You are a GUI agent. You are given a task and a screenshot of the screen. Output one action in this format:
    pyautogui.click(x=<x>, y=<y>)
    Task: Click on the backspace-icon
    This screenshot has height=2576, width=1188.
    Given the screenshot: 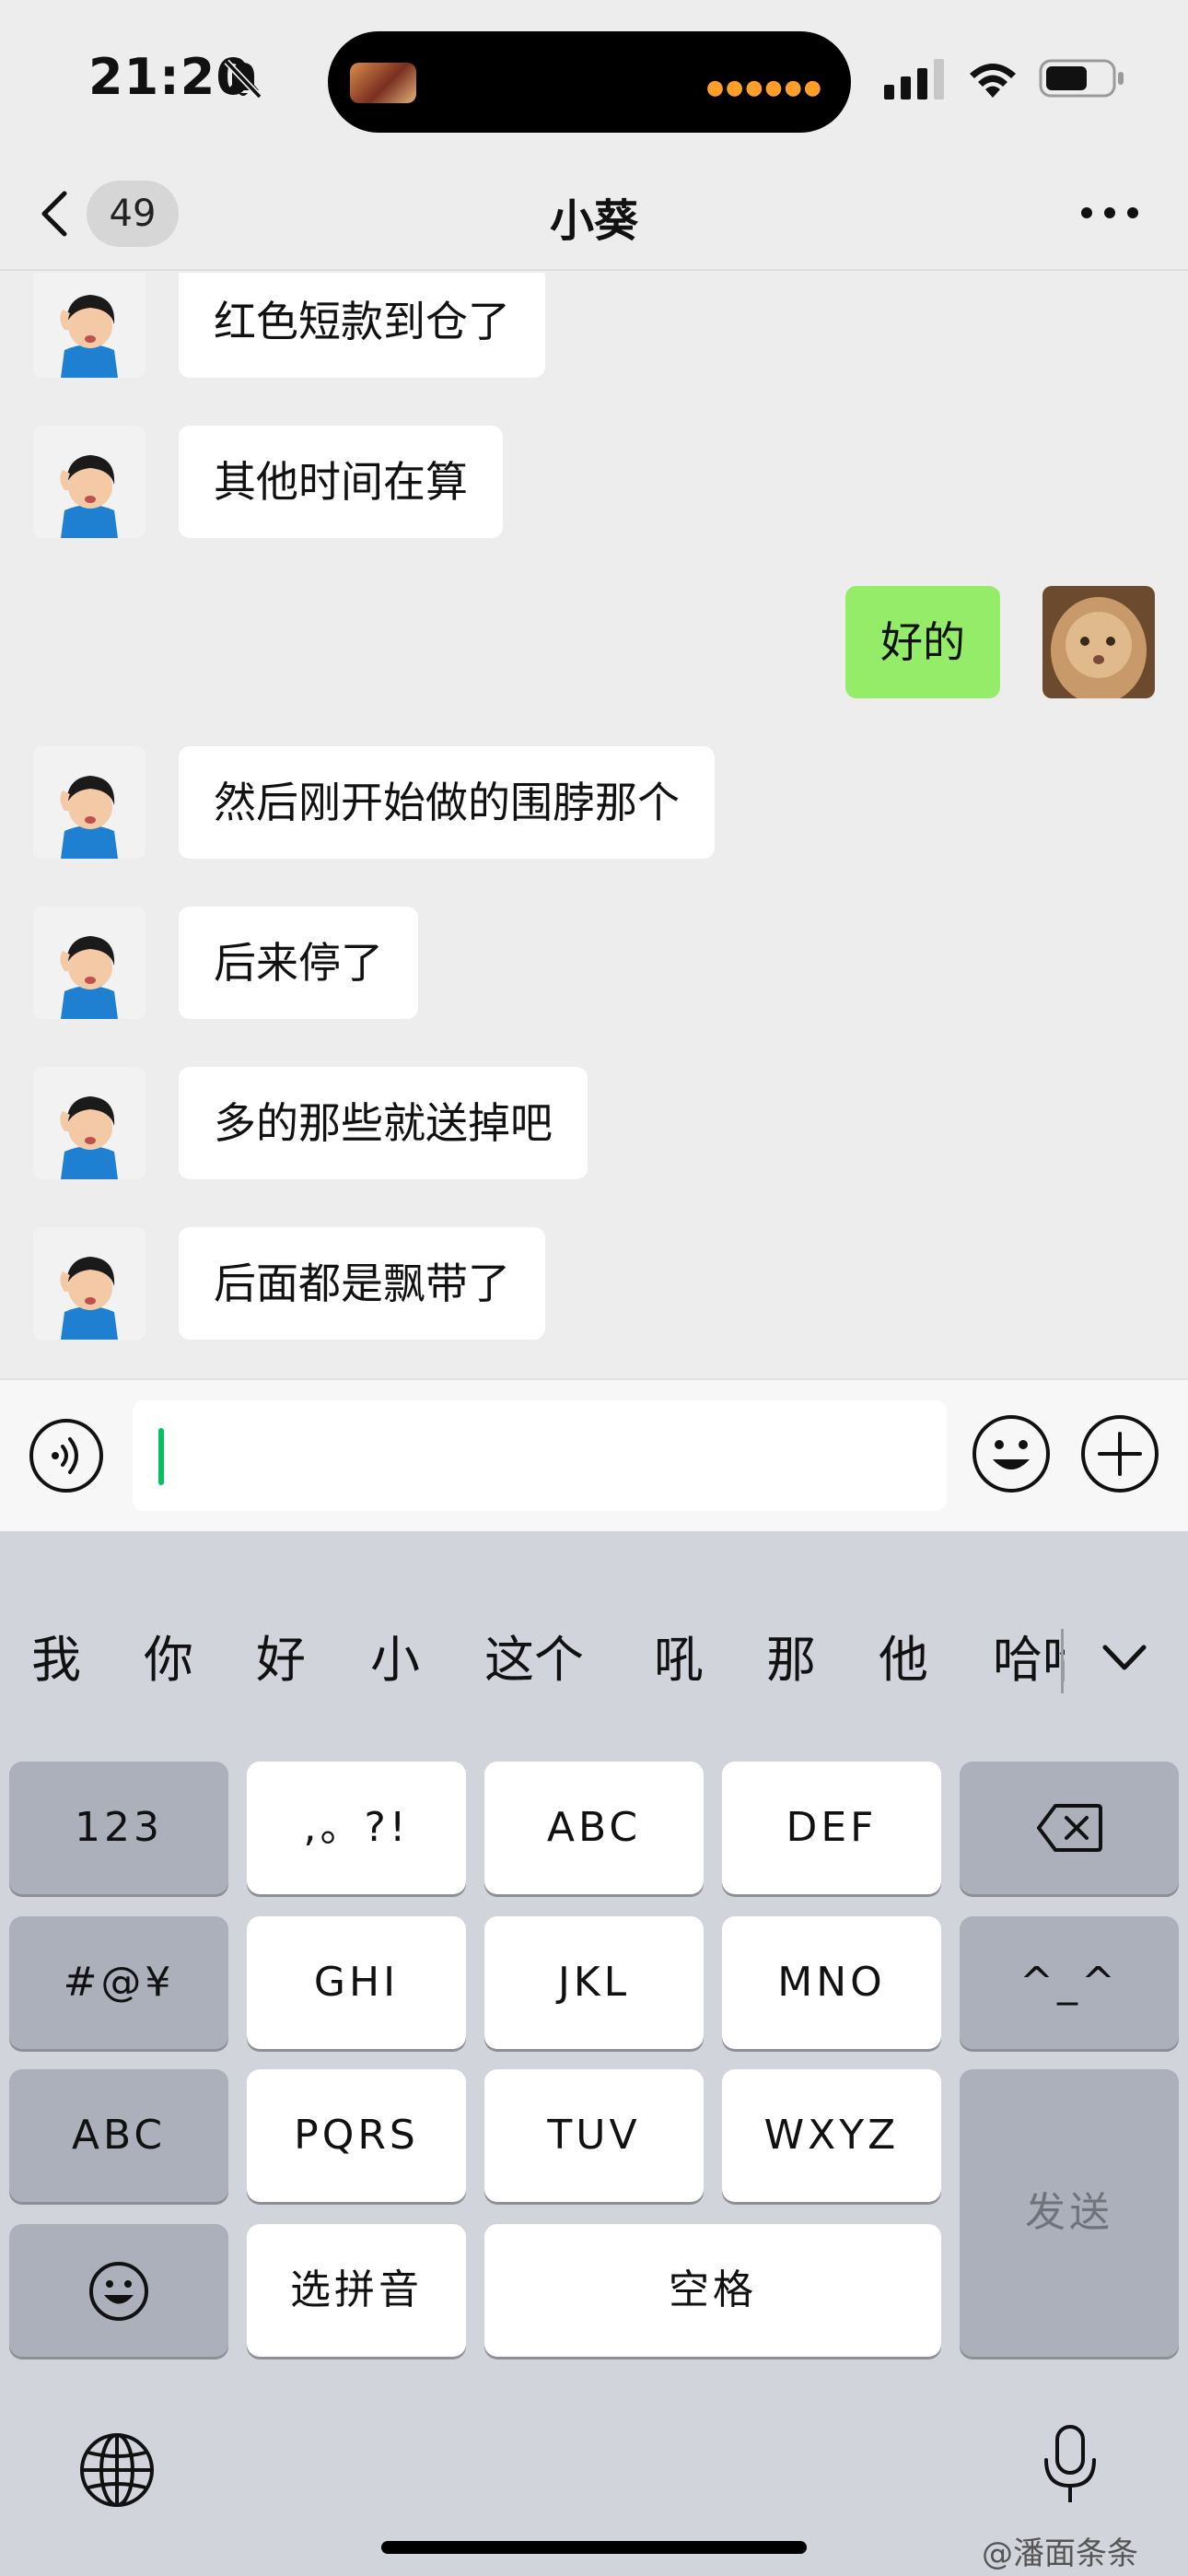 What is the action you would take?
    pyautogui.click(x=1069, y=1828)
    